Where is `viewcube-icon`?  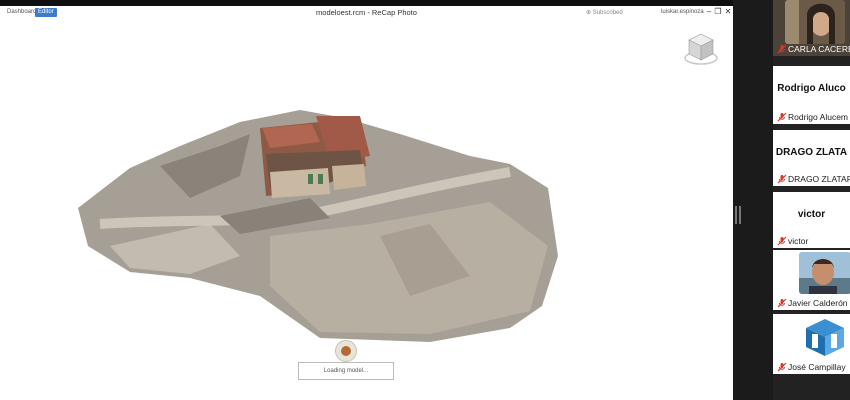 viewcube-icon is located at coordinates (701, 48).